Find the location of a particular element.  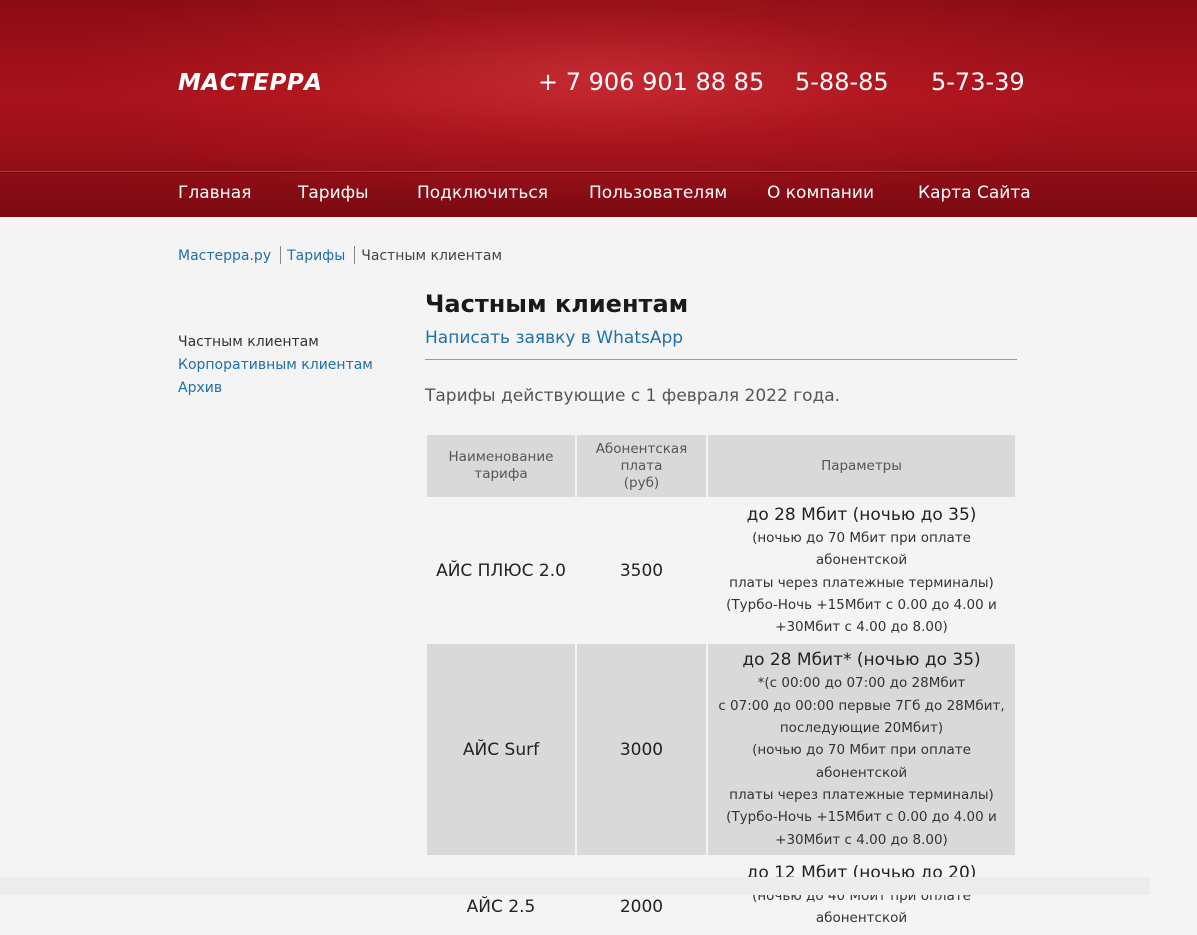

nav-about: О компании is located at coordinates (820, 193).